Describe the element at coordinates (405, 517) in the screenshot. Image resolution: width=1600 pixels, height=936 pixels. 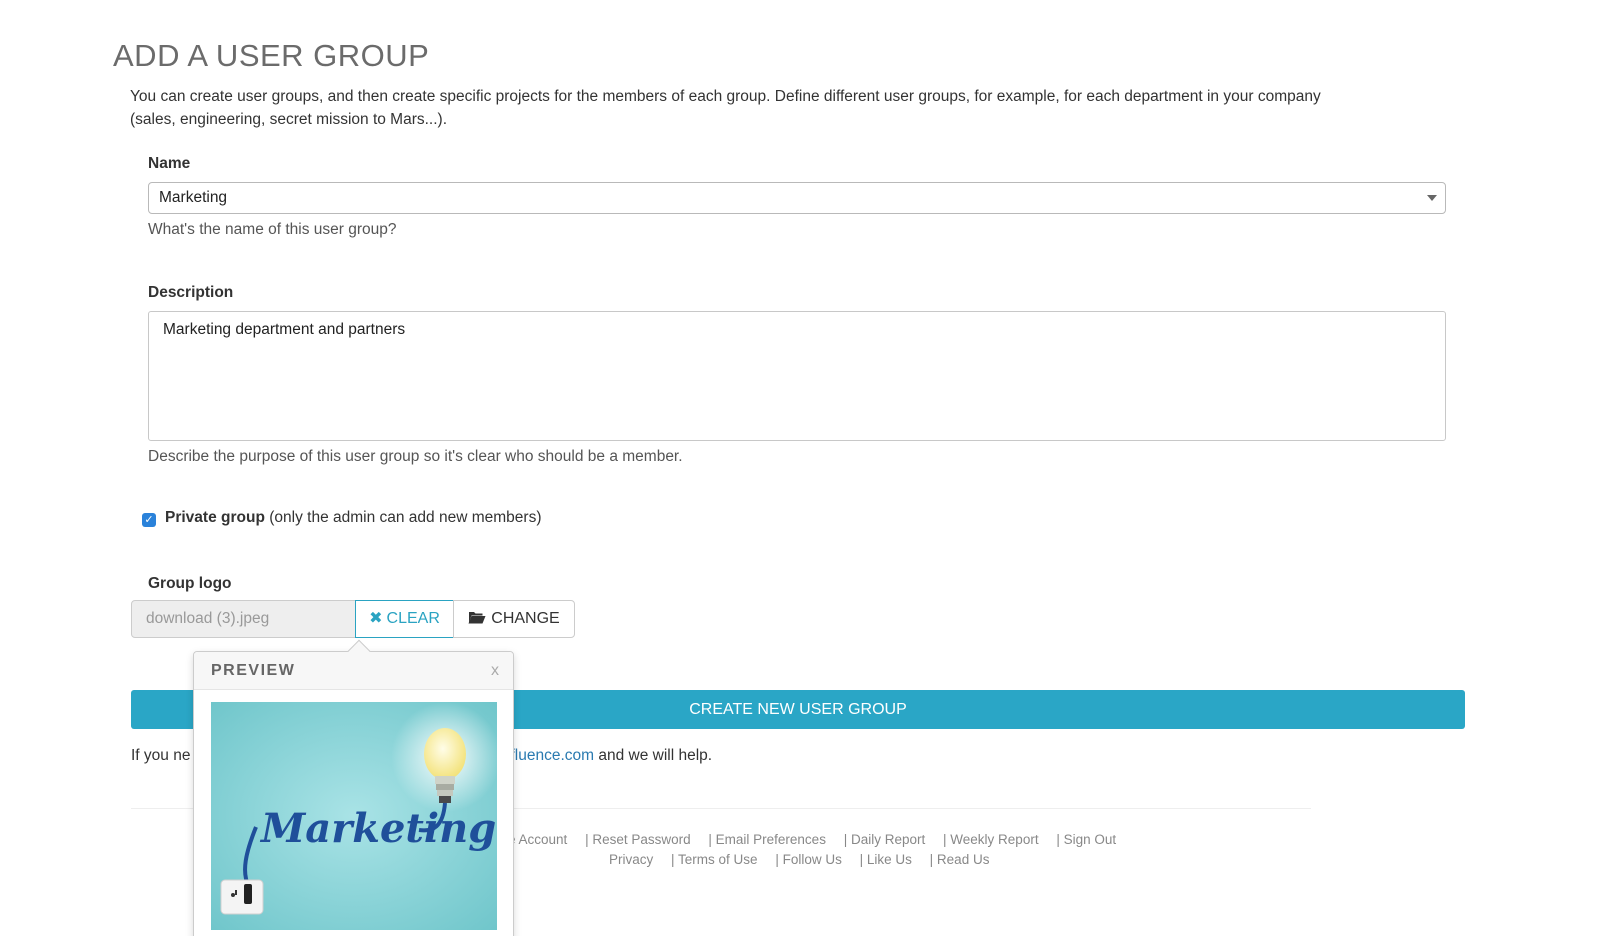
I see `private-group-label-rest: (only the admin can add new members)` at that location.